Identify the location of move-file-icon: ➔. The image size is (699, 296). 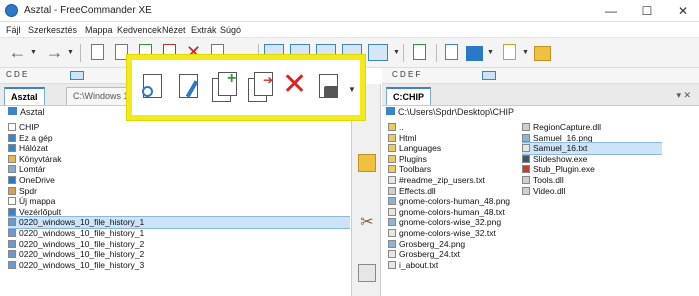
(261, 87).